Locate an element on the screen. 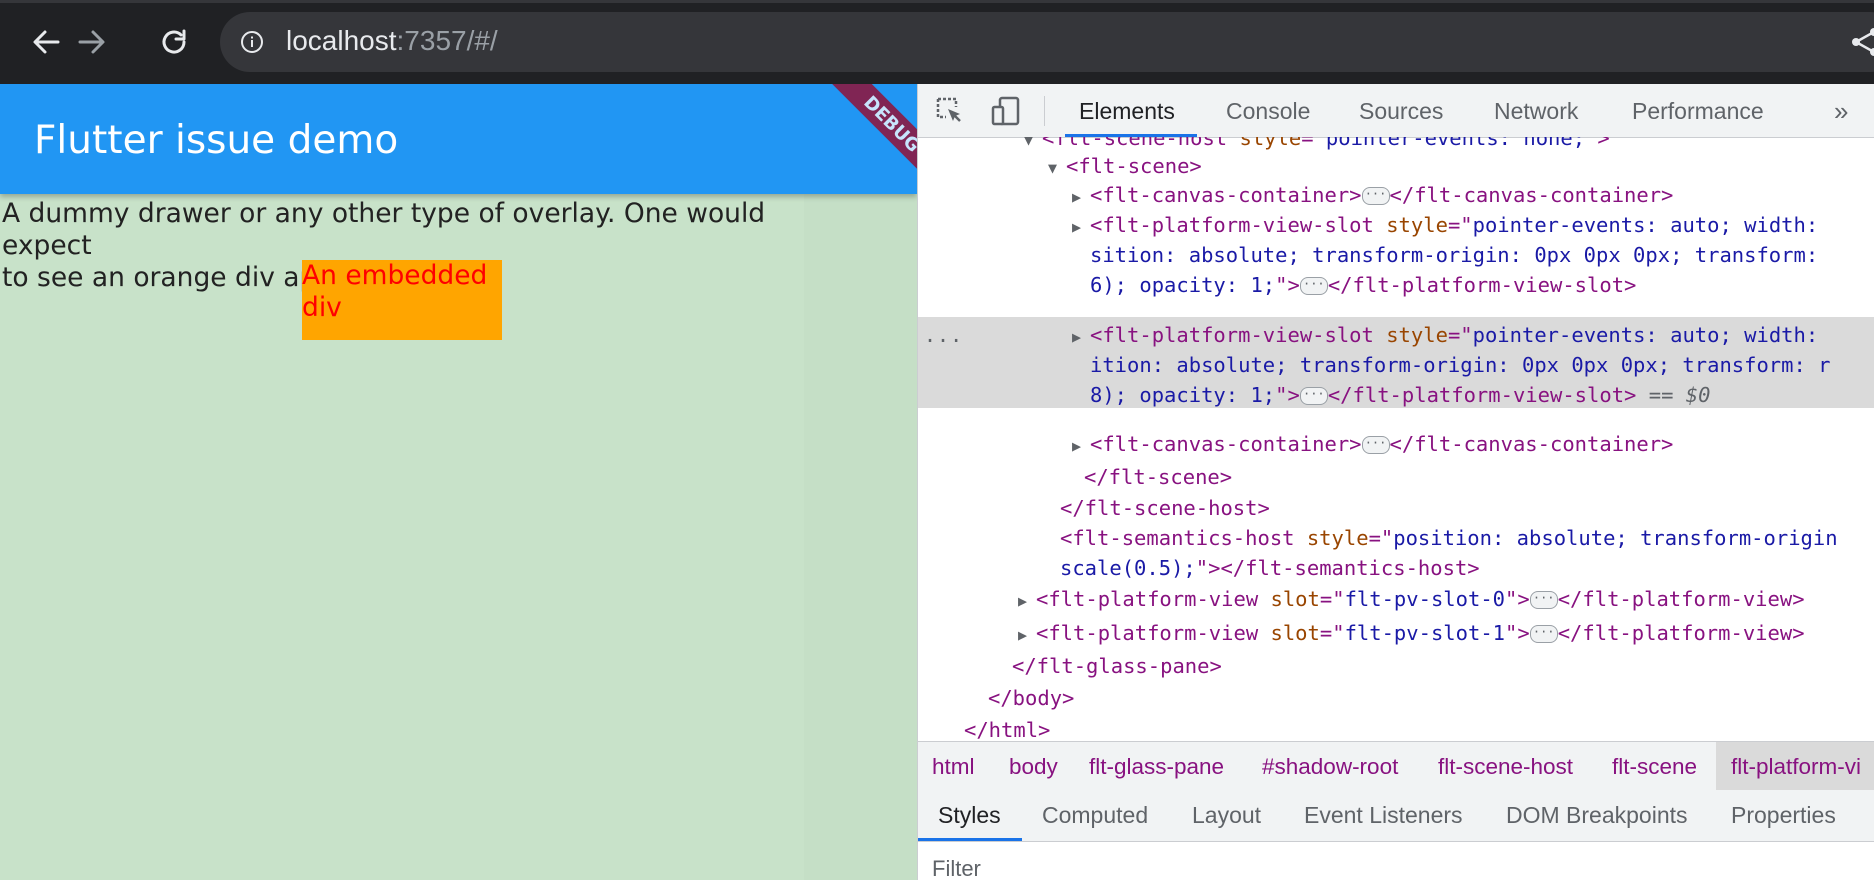 Image resolution: width=1874 pixels, height=882 pixels. tab-properties: Properties is located at coordinates (1783, 815).